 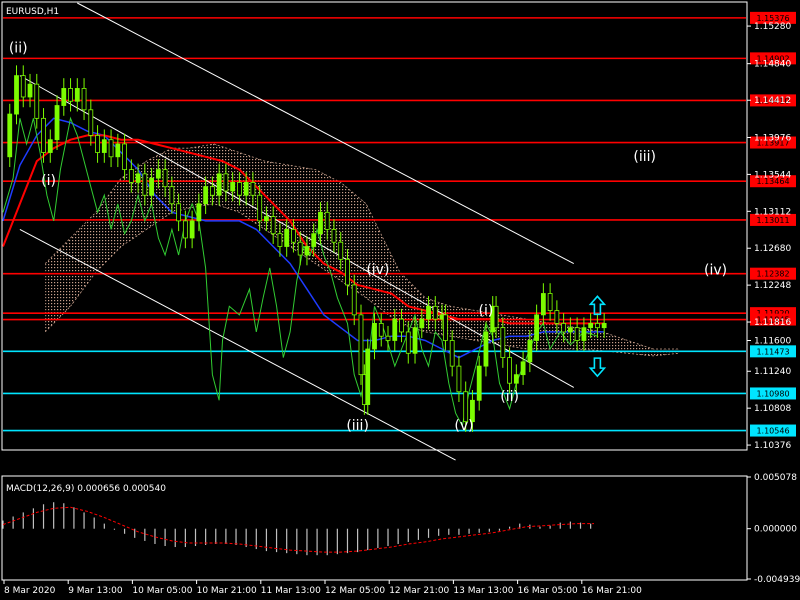 I want to click on price-tick-label: 1.12680, so click(x=772, y=249).